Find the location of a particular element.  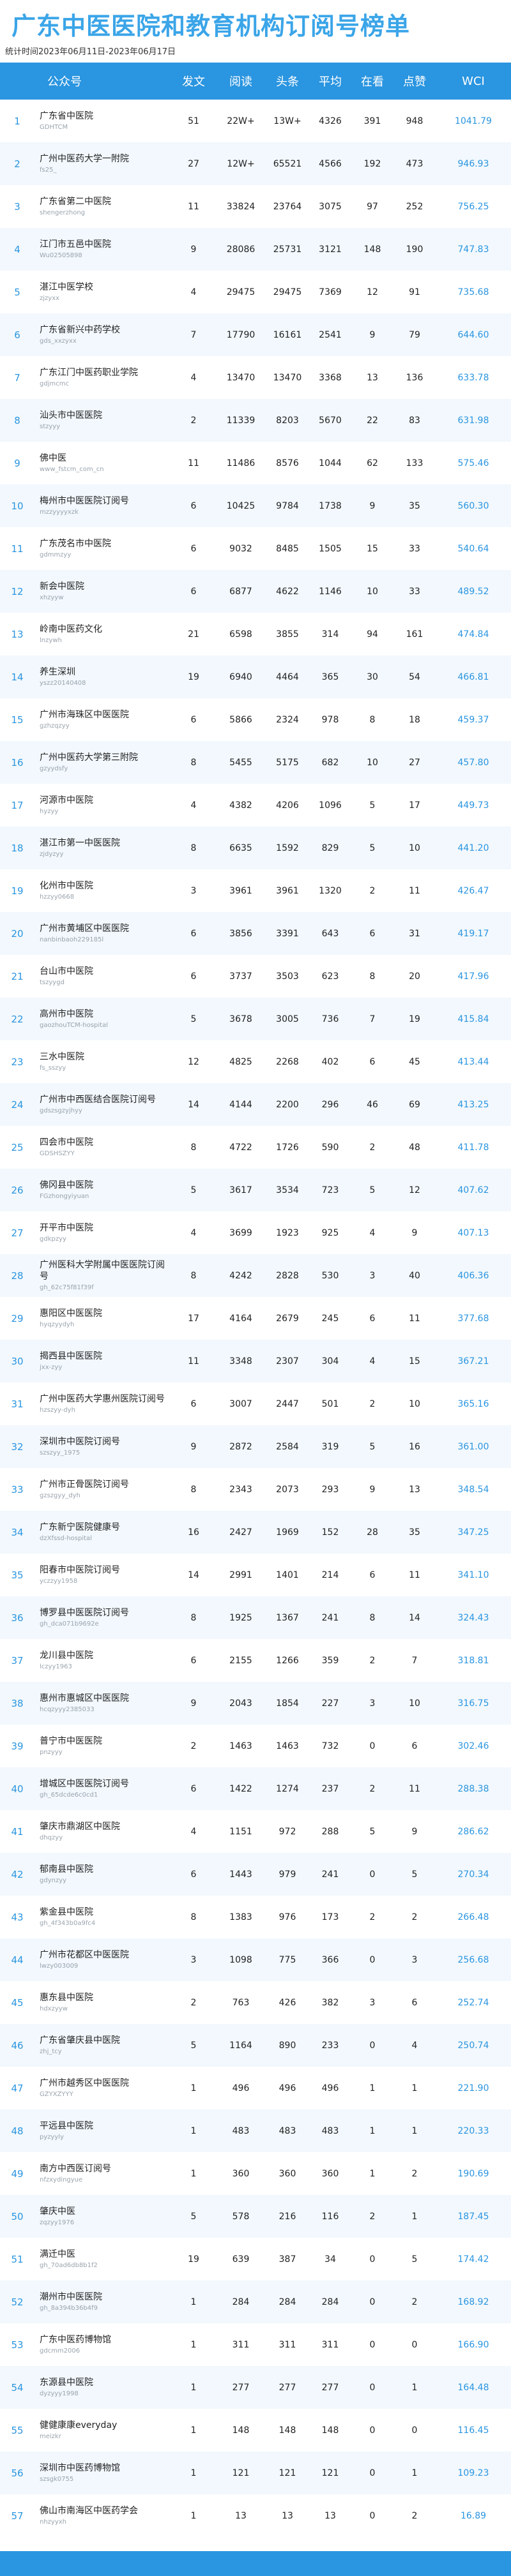

account-id: fs_sszyy is located at coordinates (53, 1068).